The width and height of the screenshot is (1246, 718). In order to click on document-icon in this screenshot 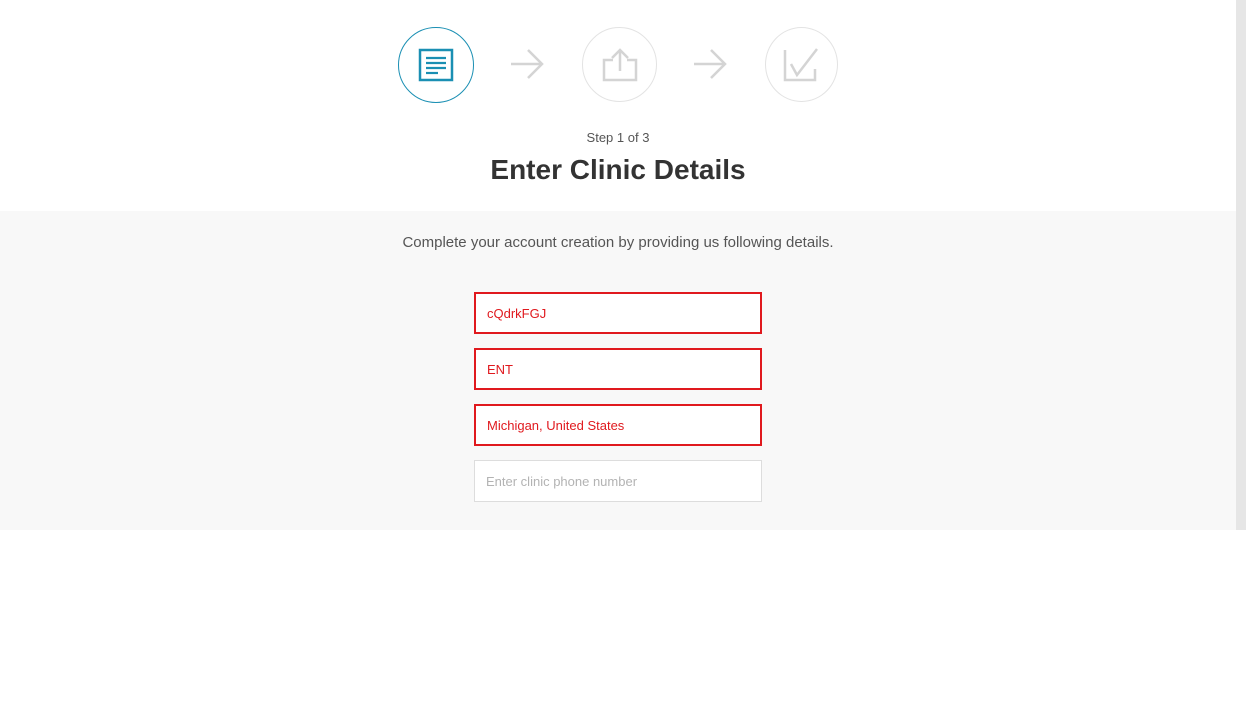, I will do `click(436, 65)`.